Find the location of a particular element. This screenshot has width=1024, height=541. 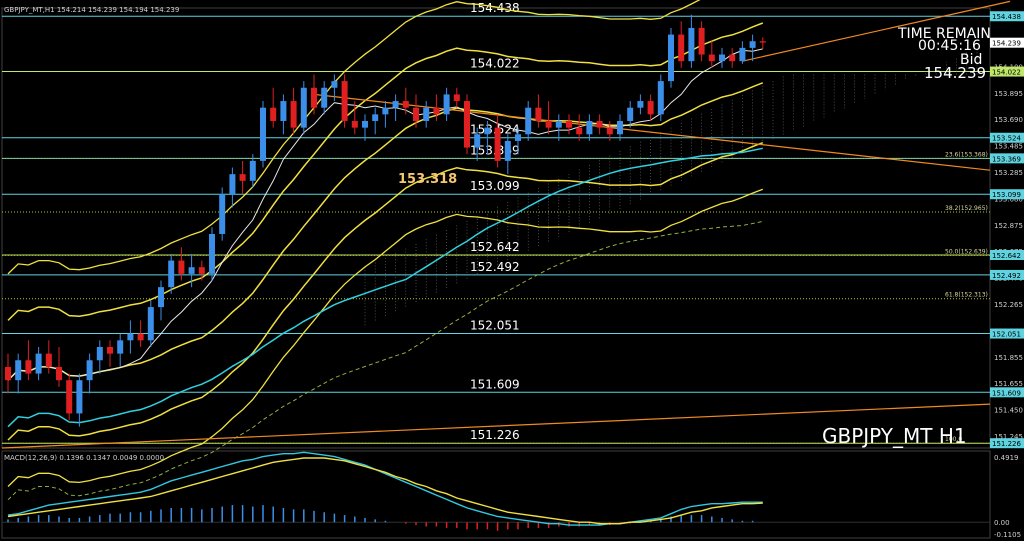

macd-main-line is located at coordinates (385, 488).